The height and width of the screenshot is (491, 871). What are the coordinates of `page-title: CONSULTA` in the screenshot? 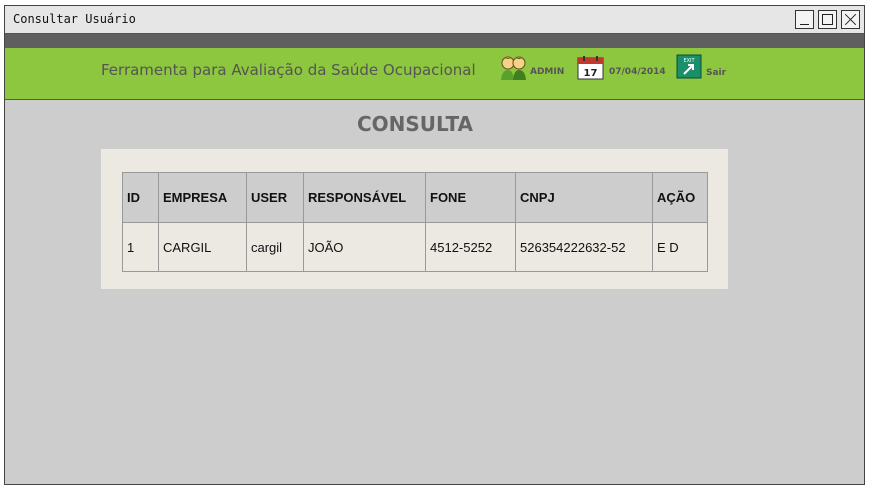 It's located at (415, 124).